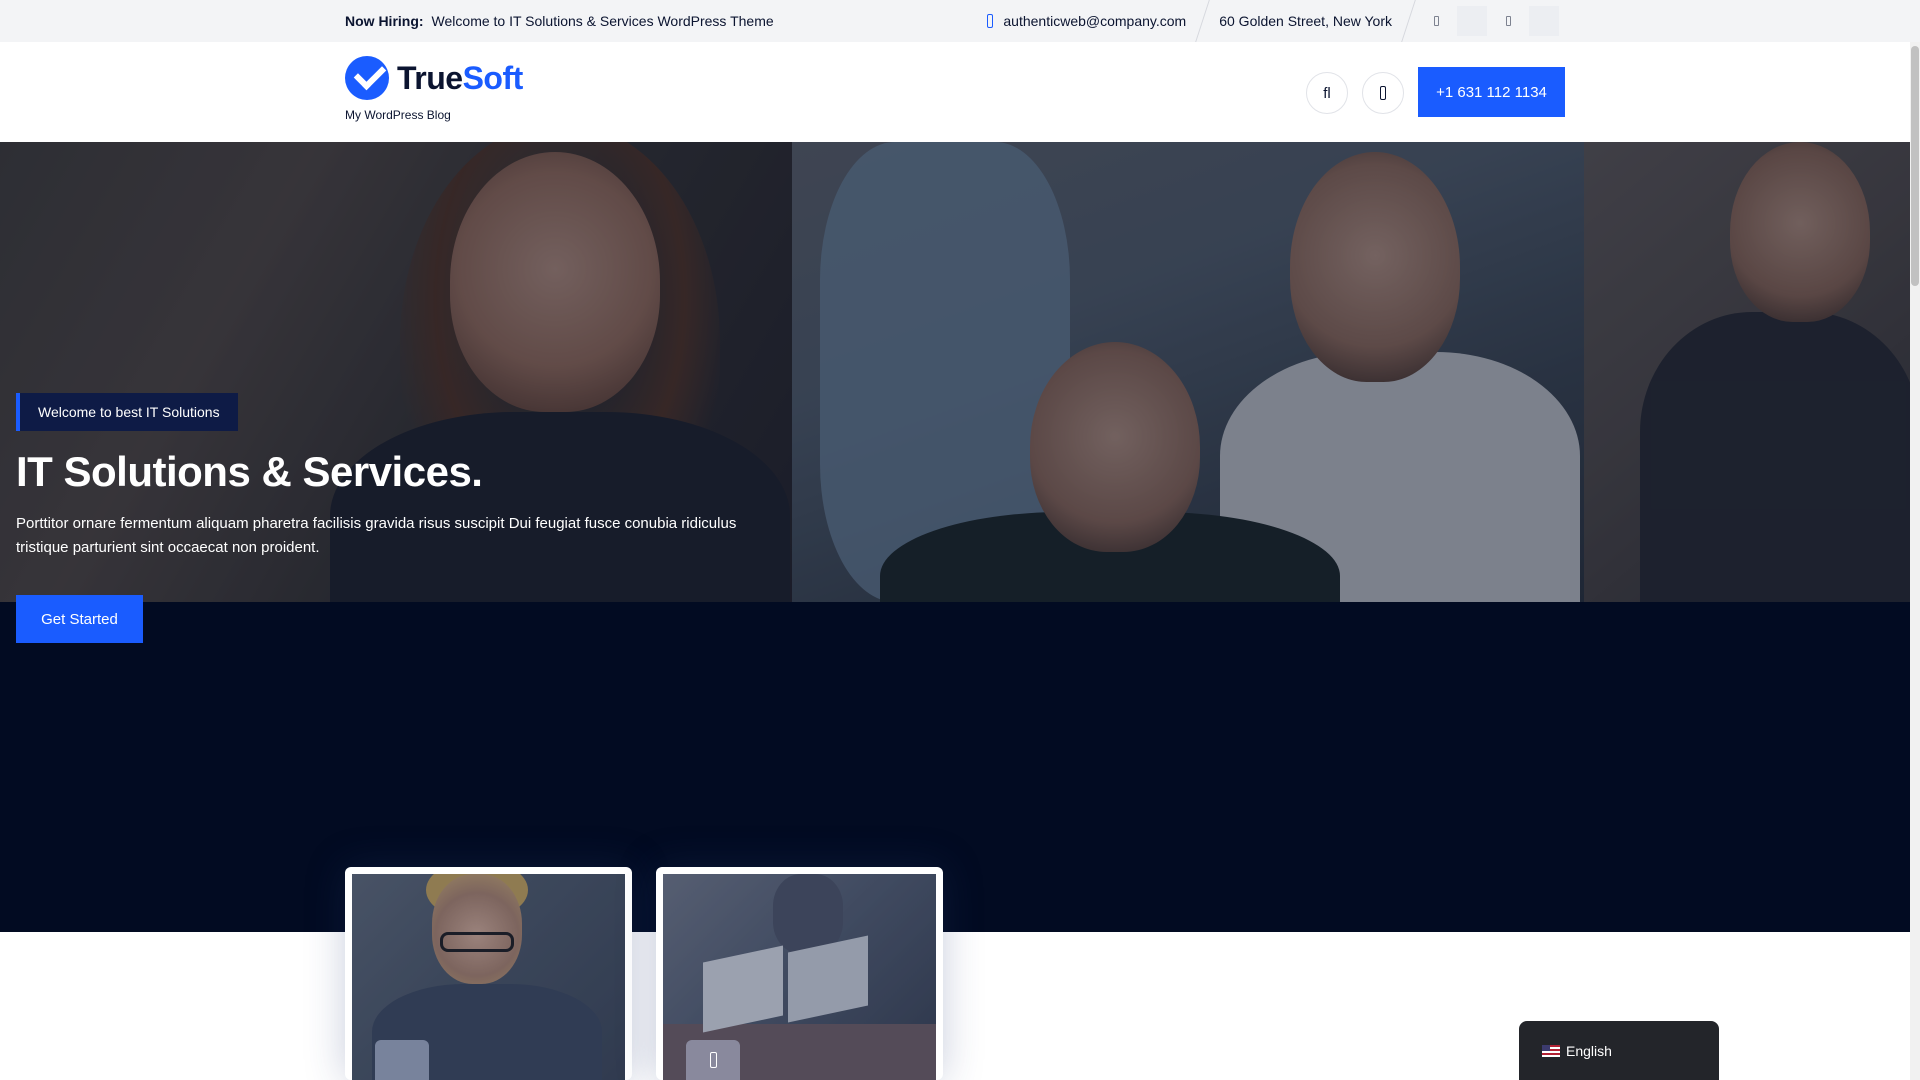  Describe the element at coordinates (1472, 21) in the screenshot. I see `twitter-icon` at that location.